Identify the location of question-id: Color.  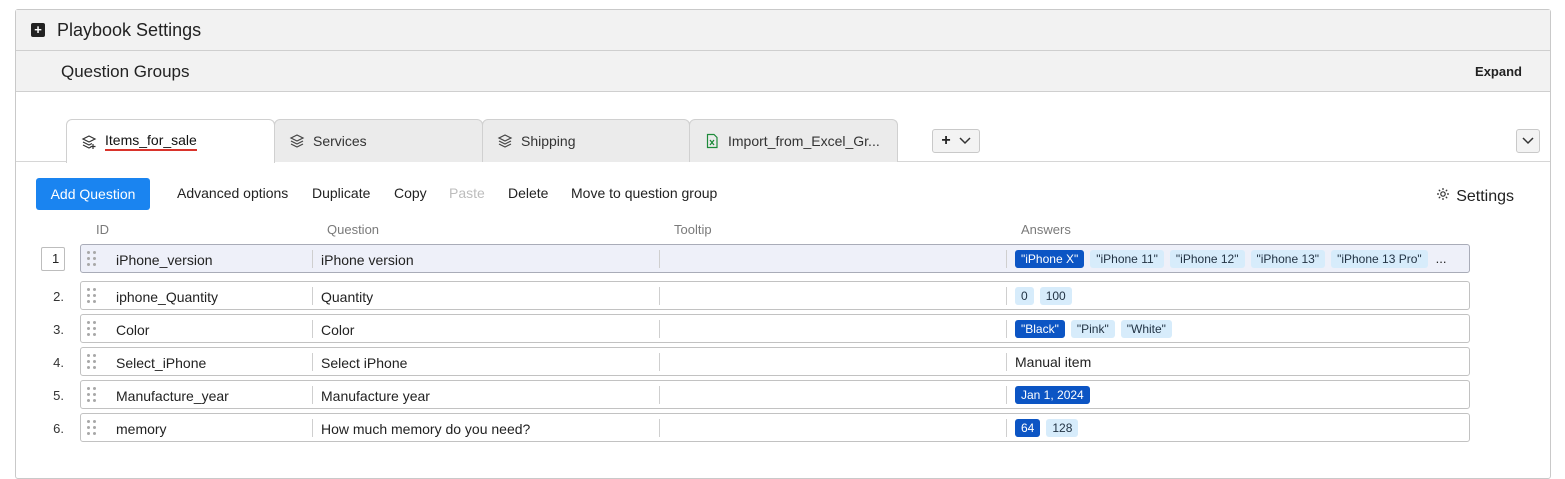
(211, 330).